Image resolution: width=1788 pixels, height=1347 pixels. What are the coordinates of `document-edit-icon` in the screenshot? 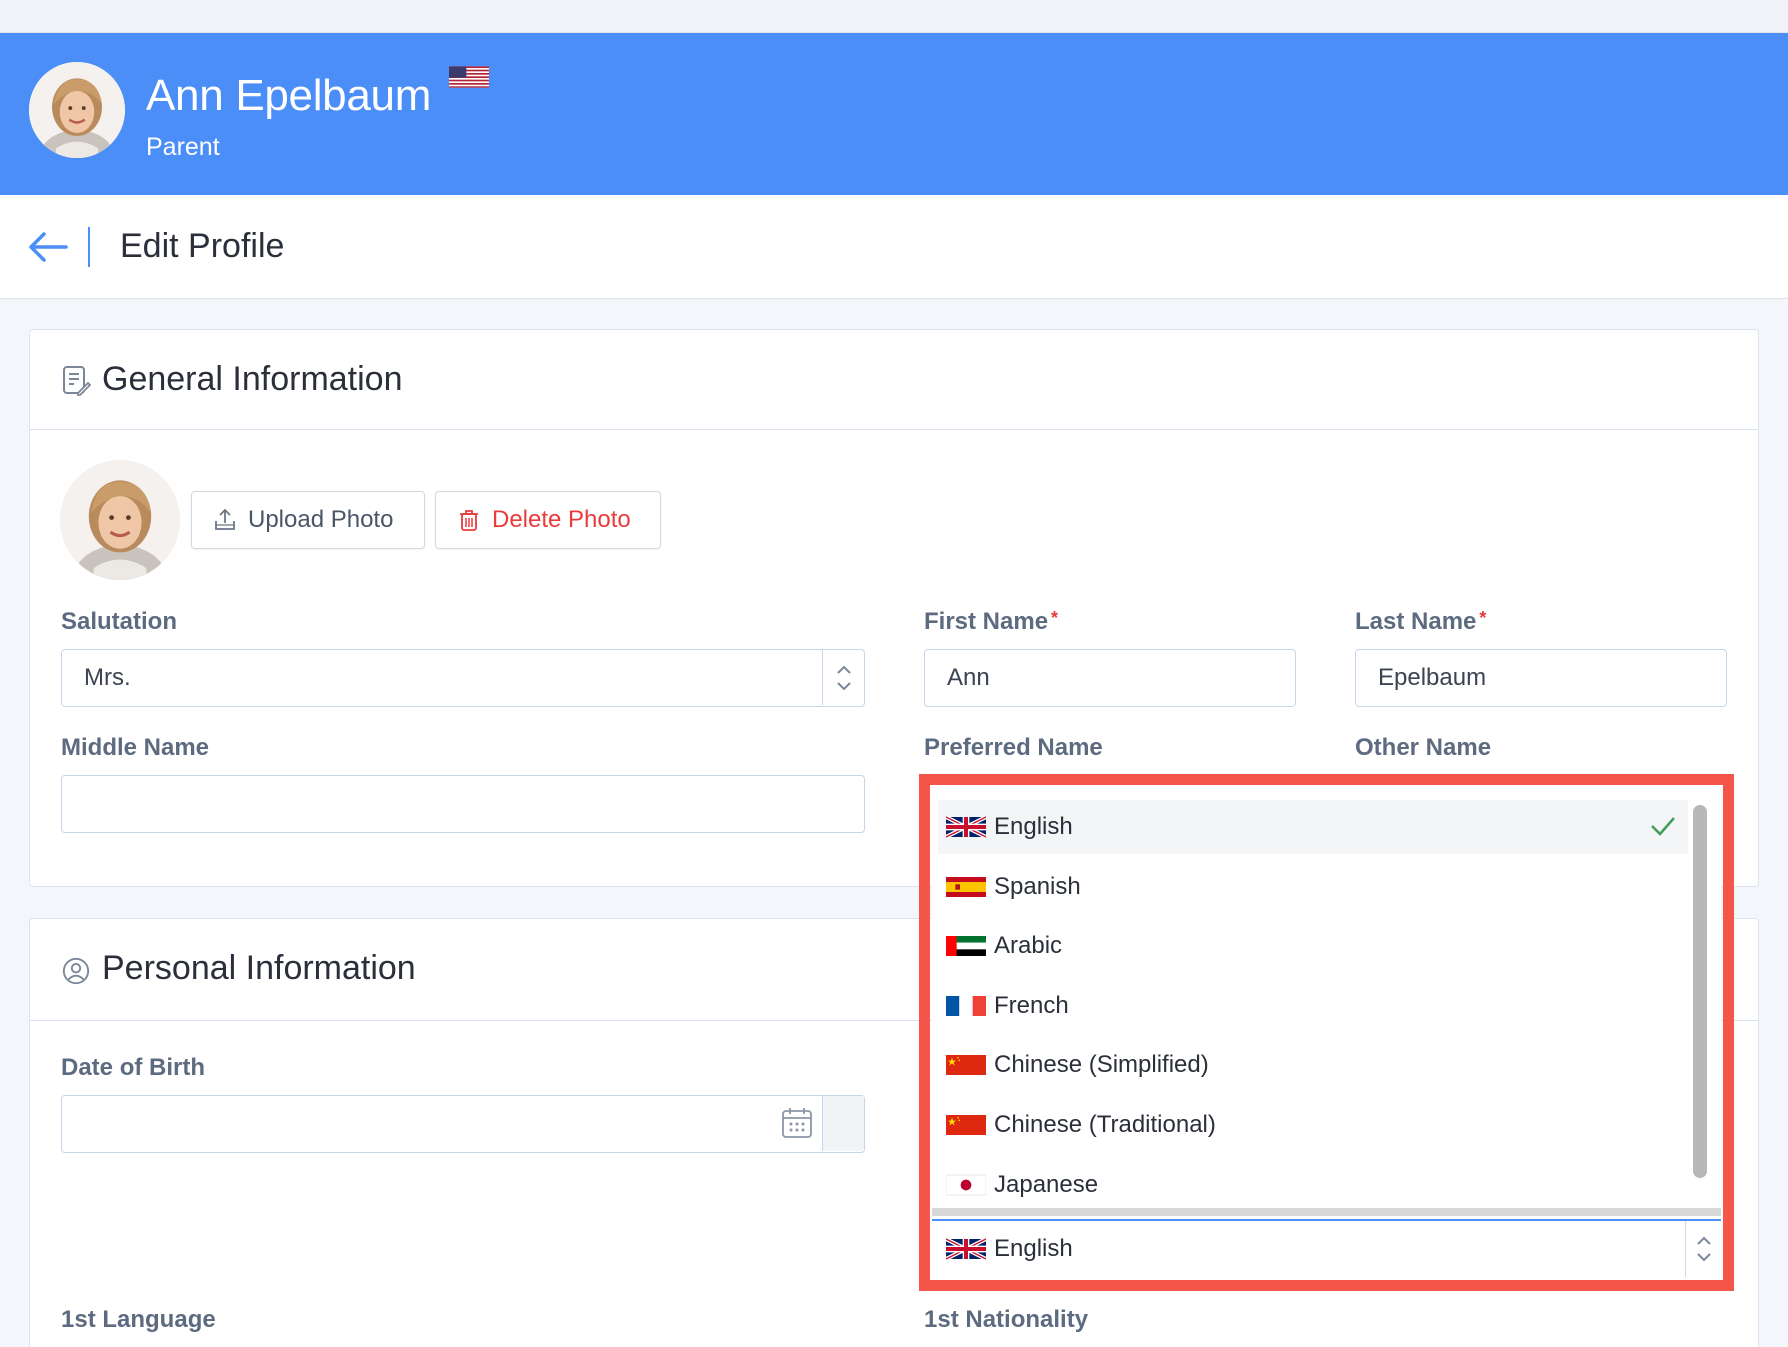 It's located at (77, 381).